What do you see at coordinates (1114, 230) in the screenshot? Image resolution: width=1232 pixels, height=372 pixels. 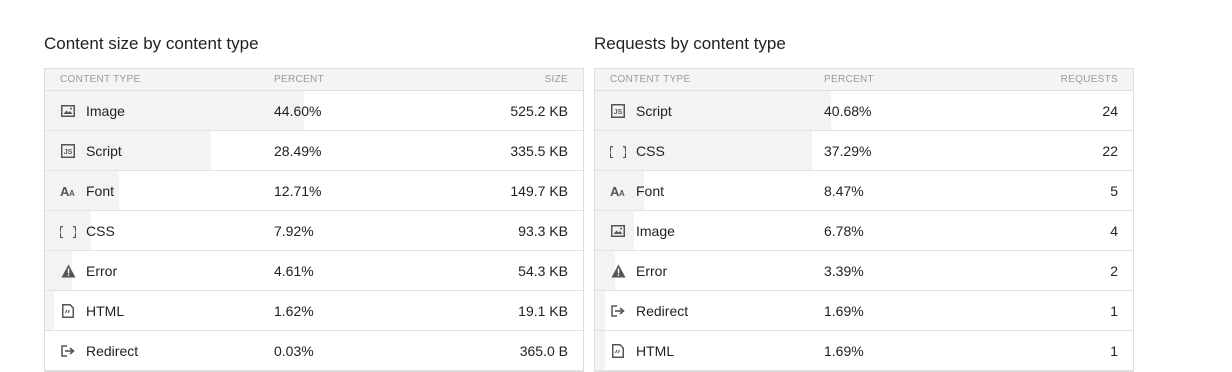 I see `value-cell: 4` at bounding box center [1114, 230].